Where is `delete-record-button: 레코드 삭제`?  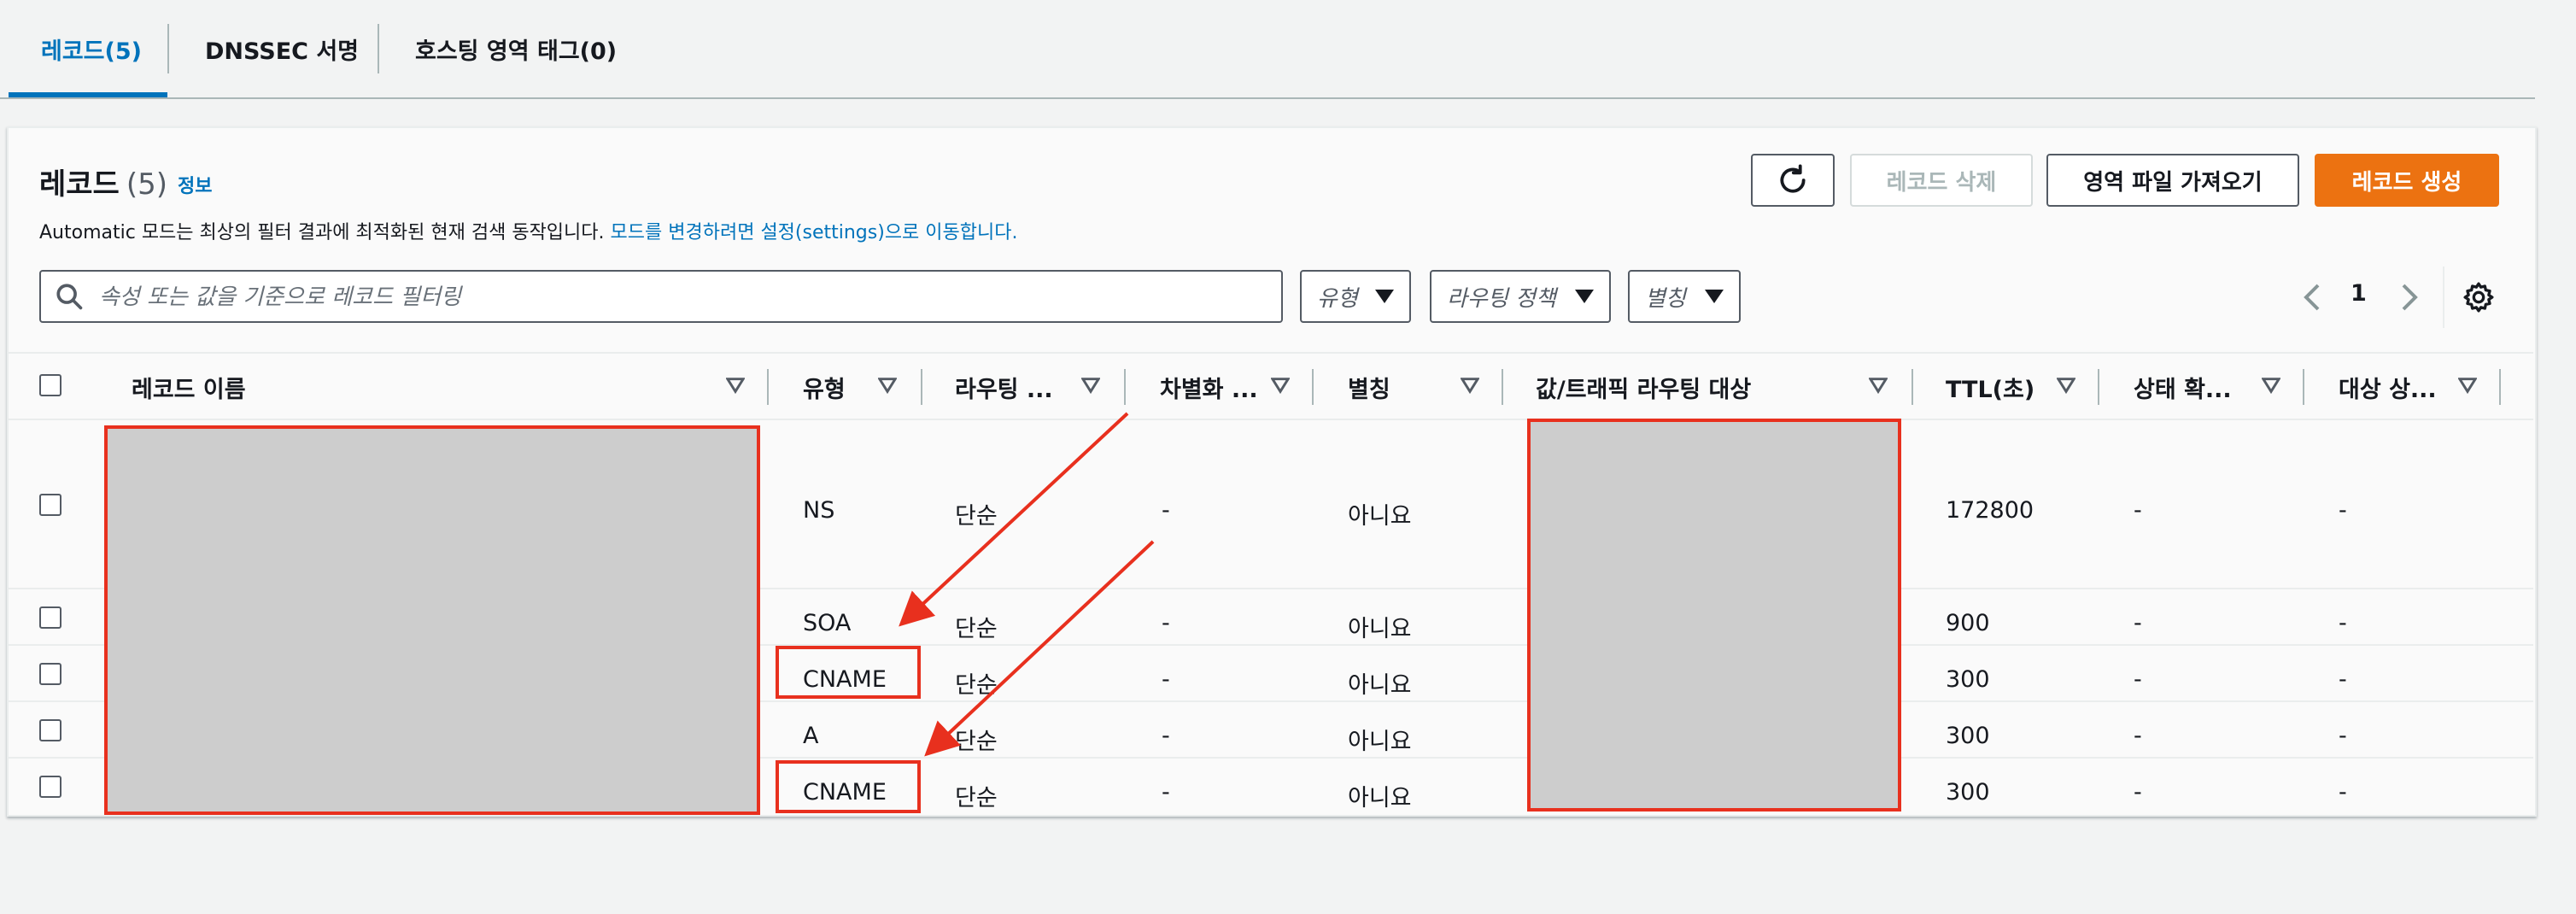
delete-record-button: 레코드 삭제 is located at coordinates (1941, 181).